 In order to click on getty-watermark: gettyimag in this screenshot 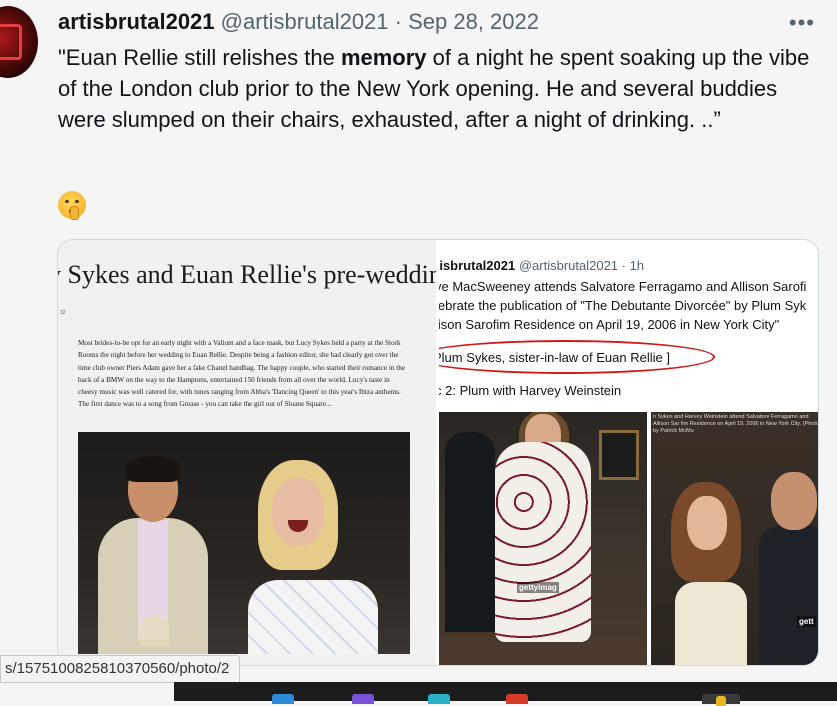, I will do `click(538, 587)`.